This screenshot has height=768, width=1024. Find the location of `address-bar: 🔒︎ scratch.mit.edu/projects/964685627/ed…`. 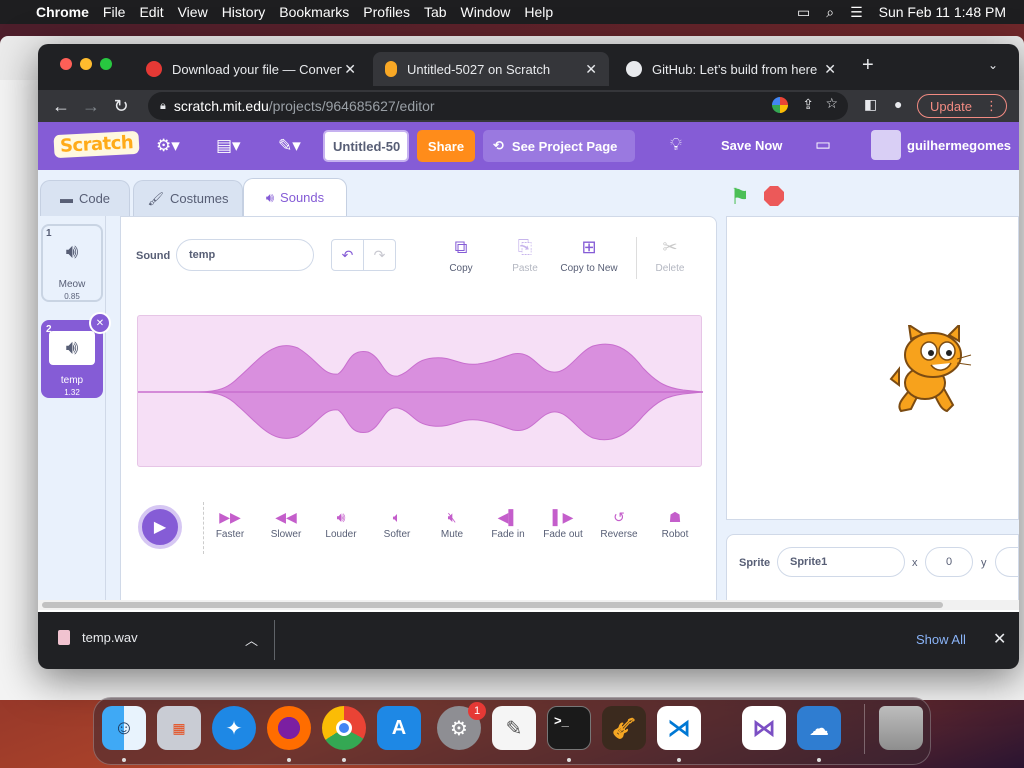

address-bar: 🔒︎ scratch.mit.edu/projects/964685627/ed… is located at coordinates (498, 106).